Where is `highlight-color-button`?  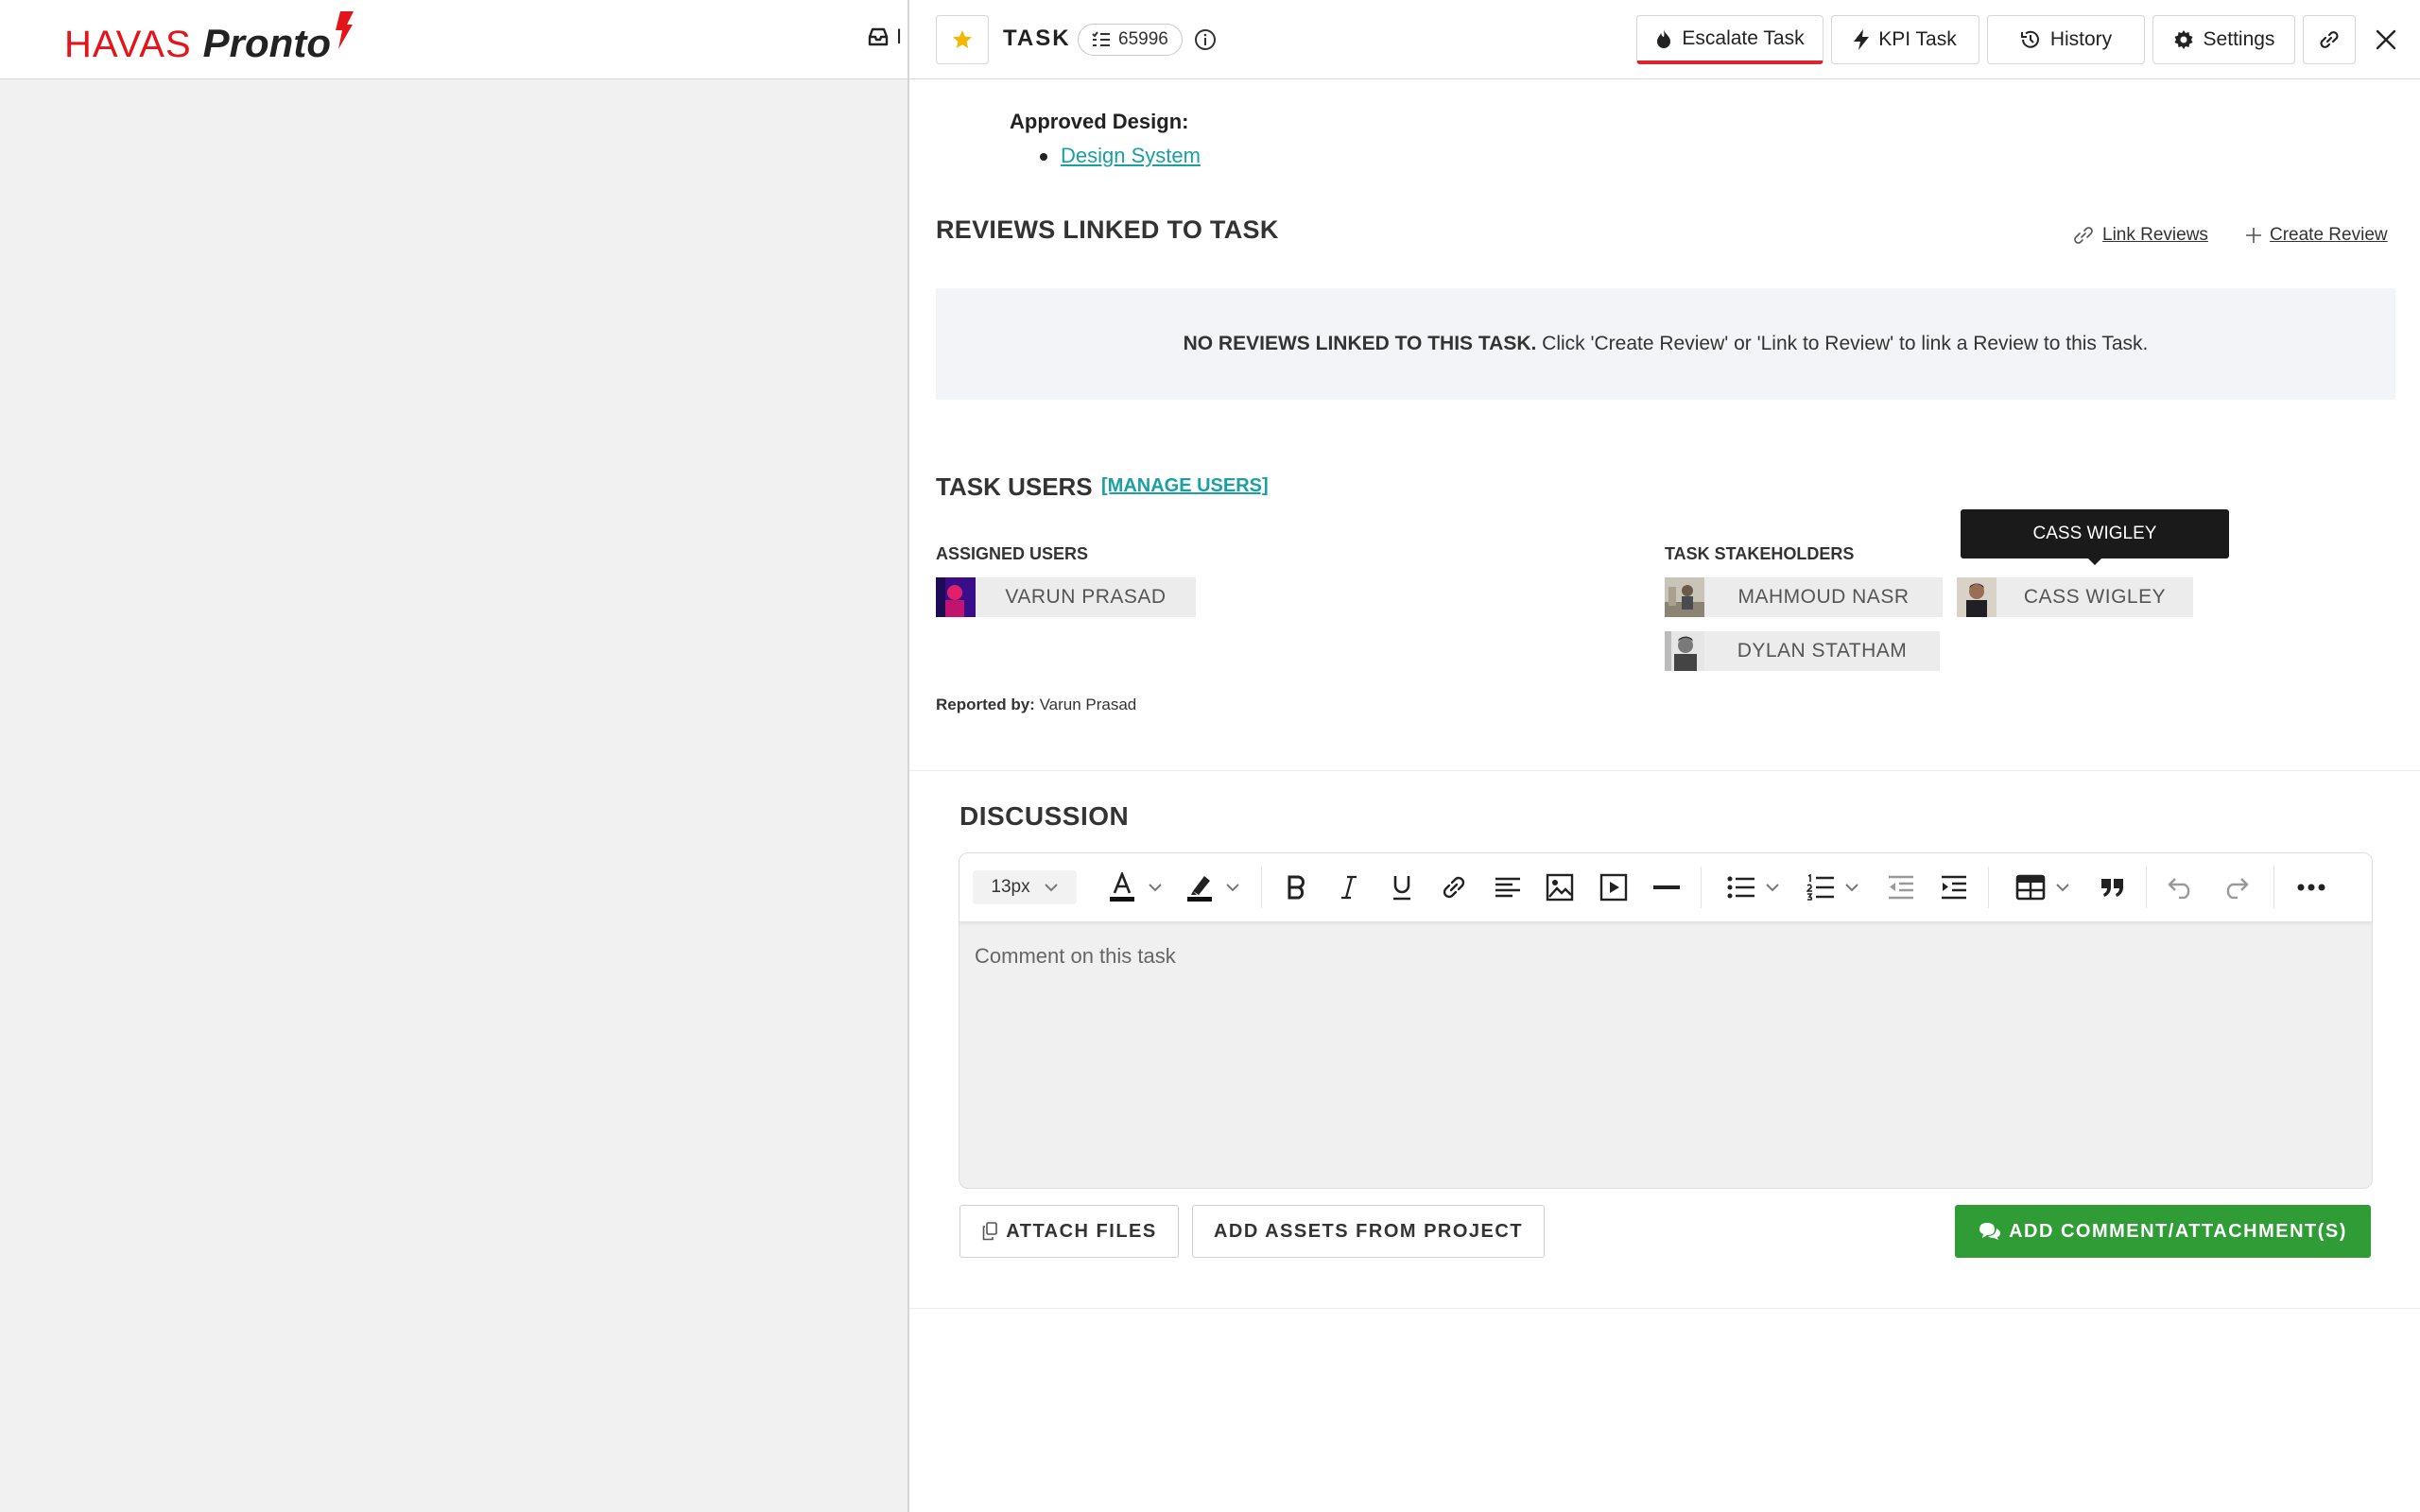 highlight-color-button is located at coordinates (1212, 887).